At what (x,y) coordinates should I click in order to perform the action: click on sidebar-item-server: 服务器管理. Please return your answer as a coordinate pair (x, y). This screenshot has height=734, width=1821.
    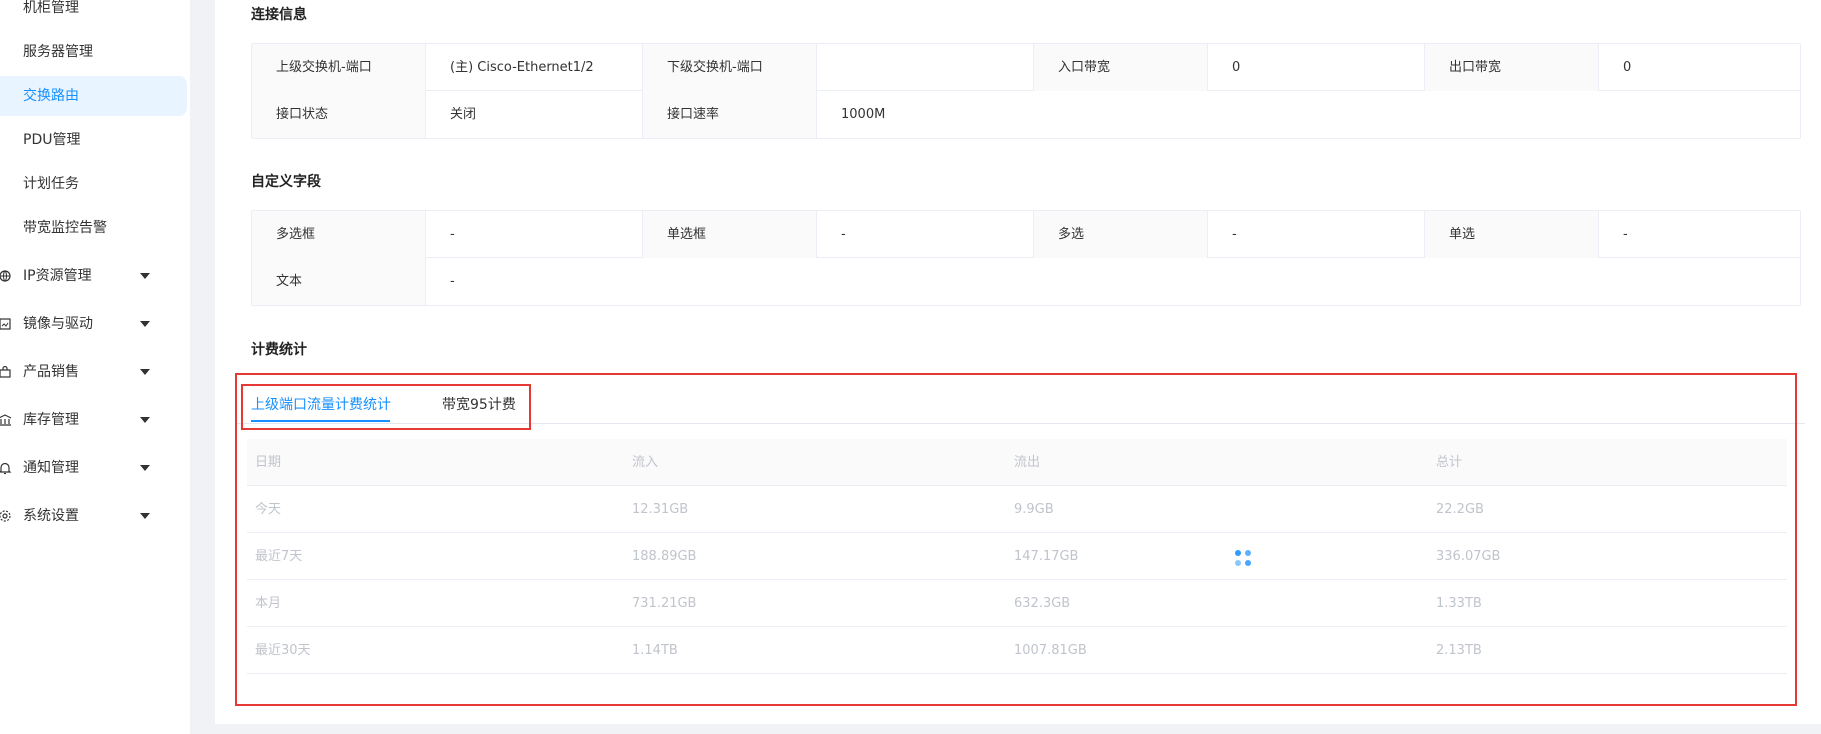
    Looking at the image, I should click on (93, 52).